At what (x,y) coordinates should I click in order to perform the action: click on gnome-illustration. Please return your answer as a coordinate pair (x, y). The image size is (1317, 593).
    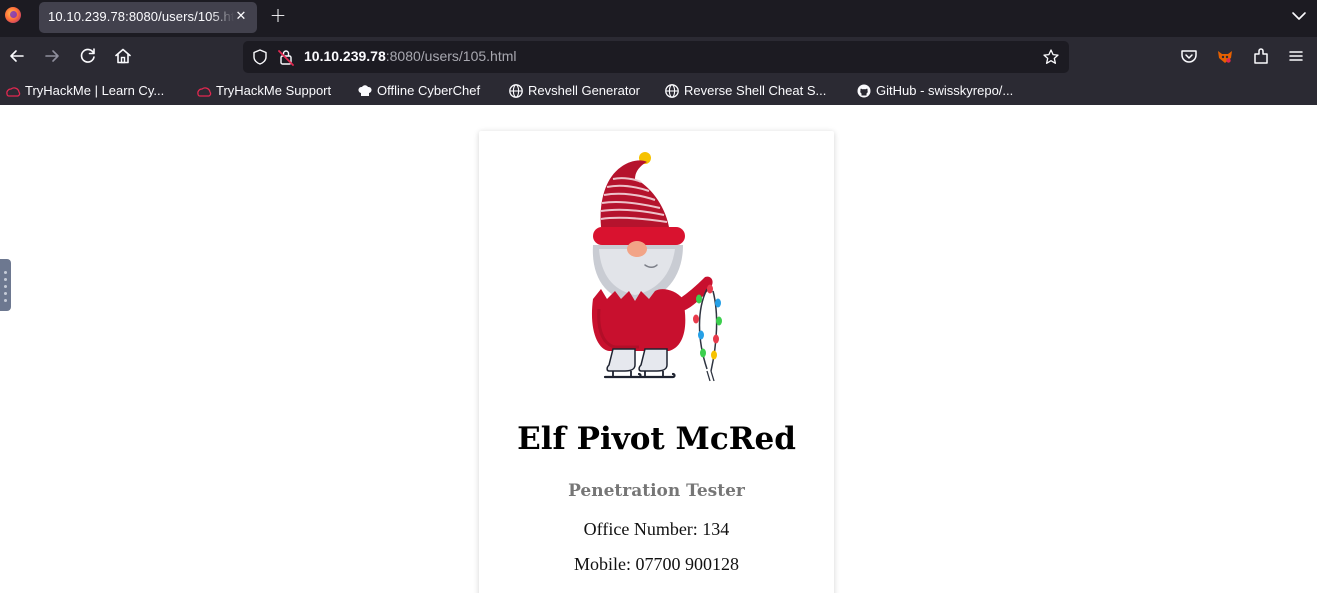
    Looking at the image, I should click on (656, 267).